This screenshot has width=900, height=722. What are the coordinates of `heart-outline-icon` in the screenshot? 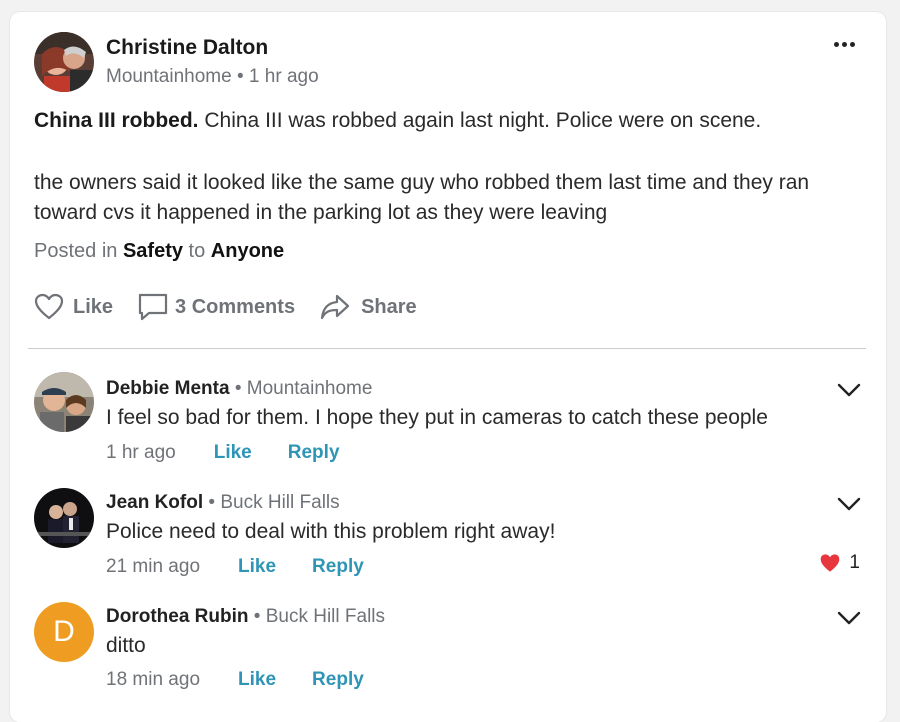 It's located at (49, 306).